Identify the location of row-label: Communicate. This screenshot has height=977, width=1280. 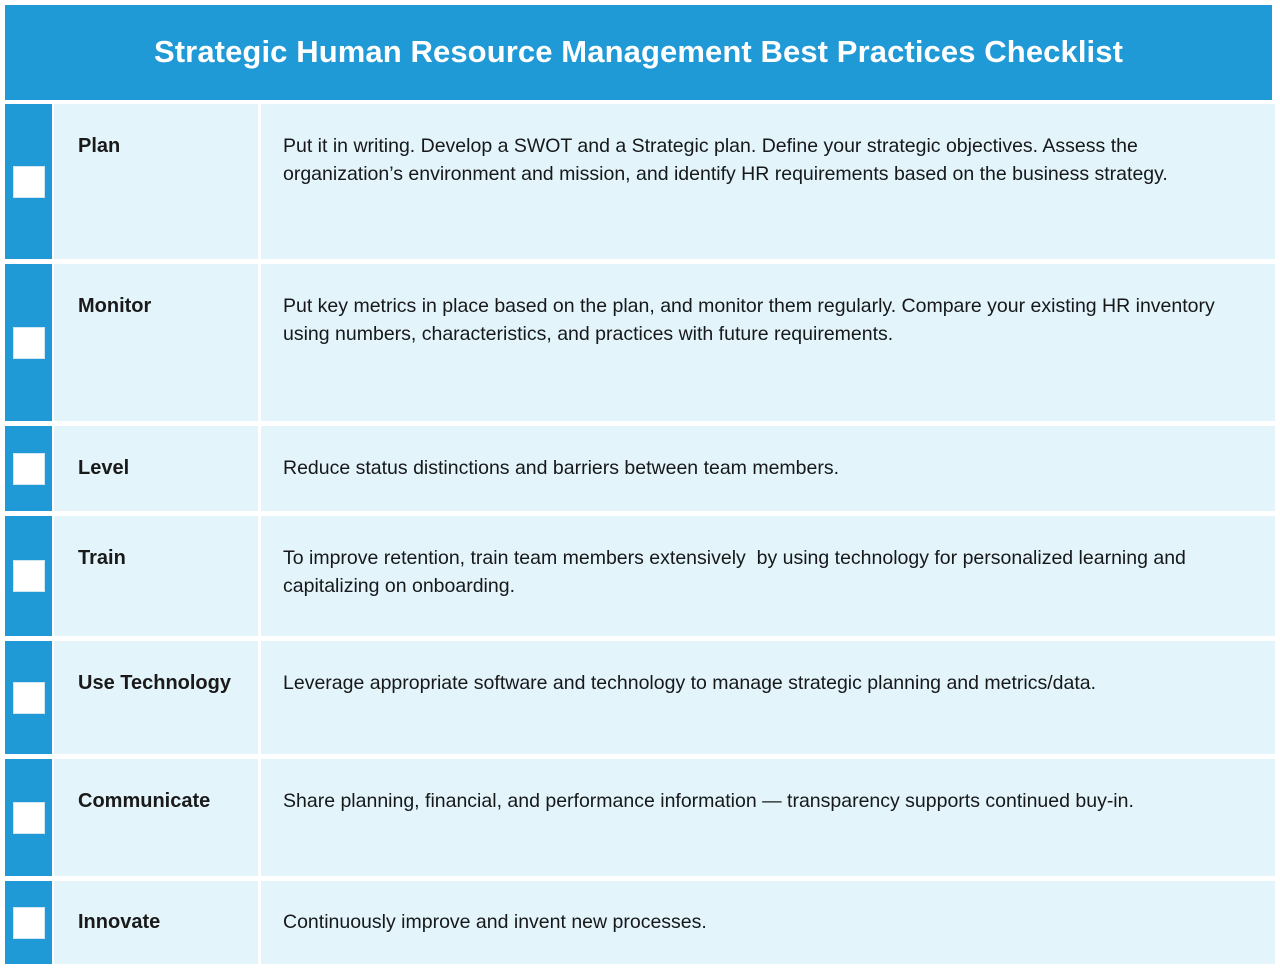
(144, 801).